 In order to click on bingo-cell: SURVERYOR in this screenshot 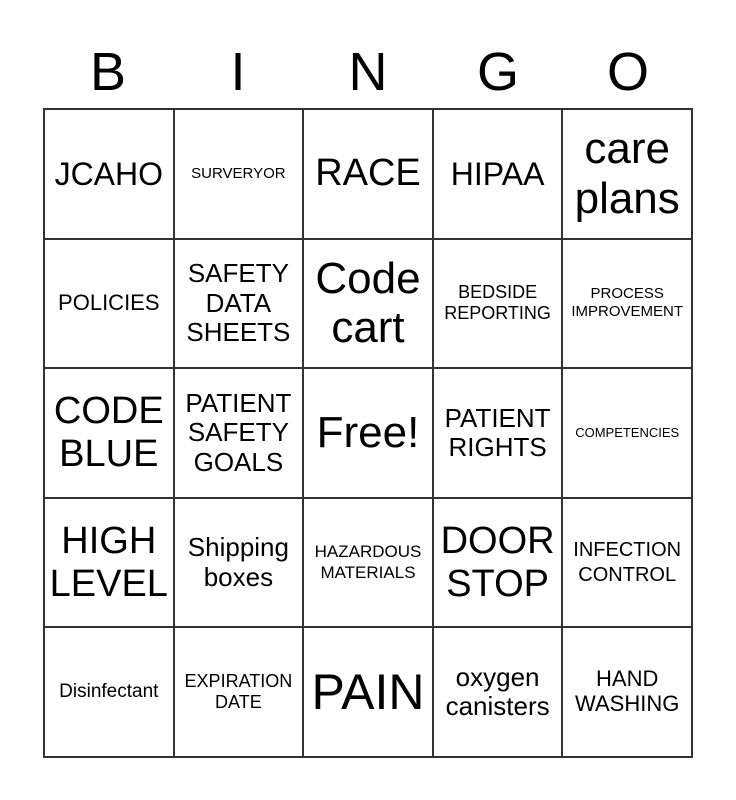, I will do `click(238, 174)`.